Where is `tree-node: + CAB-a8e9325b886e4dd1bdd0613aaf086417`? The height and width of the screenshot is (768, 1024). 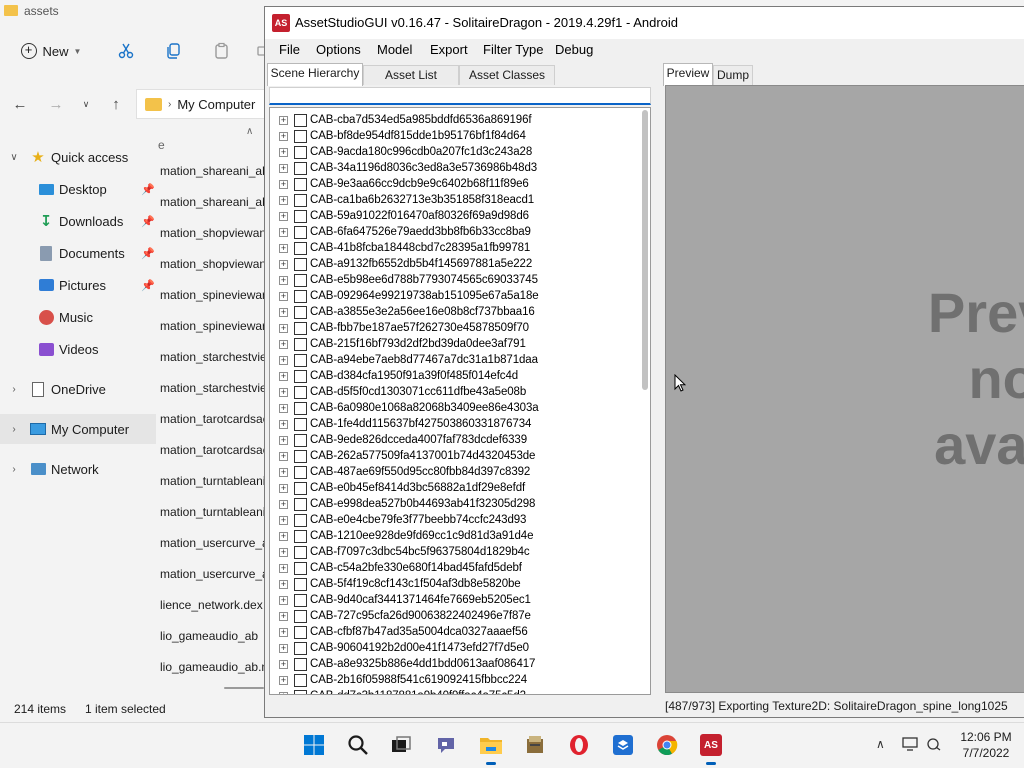 tree-node: + CAB-a8e9325b886e4dd1bdd0613aaf086417 is located at coordinates (453, 664).